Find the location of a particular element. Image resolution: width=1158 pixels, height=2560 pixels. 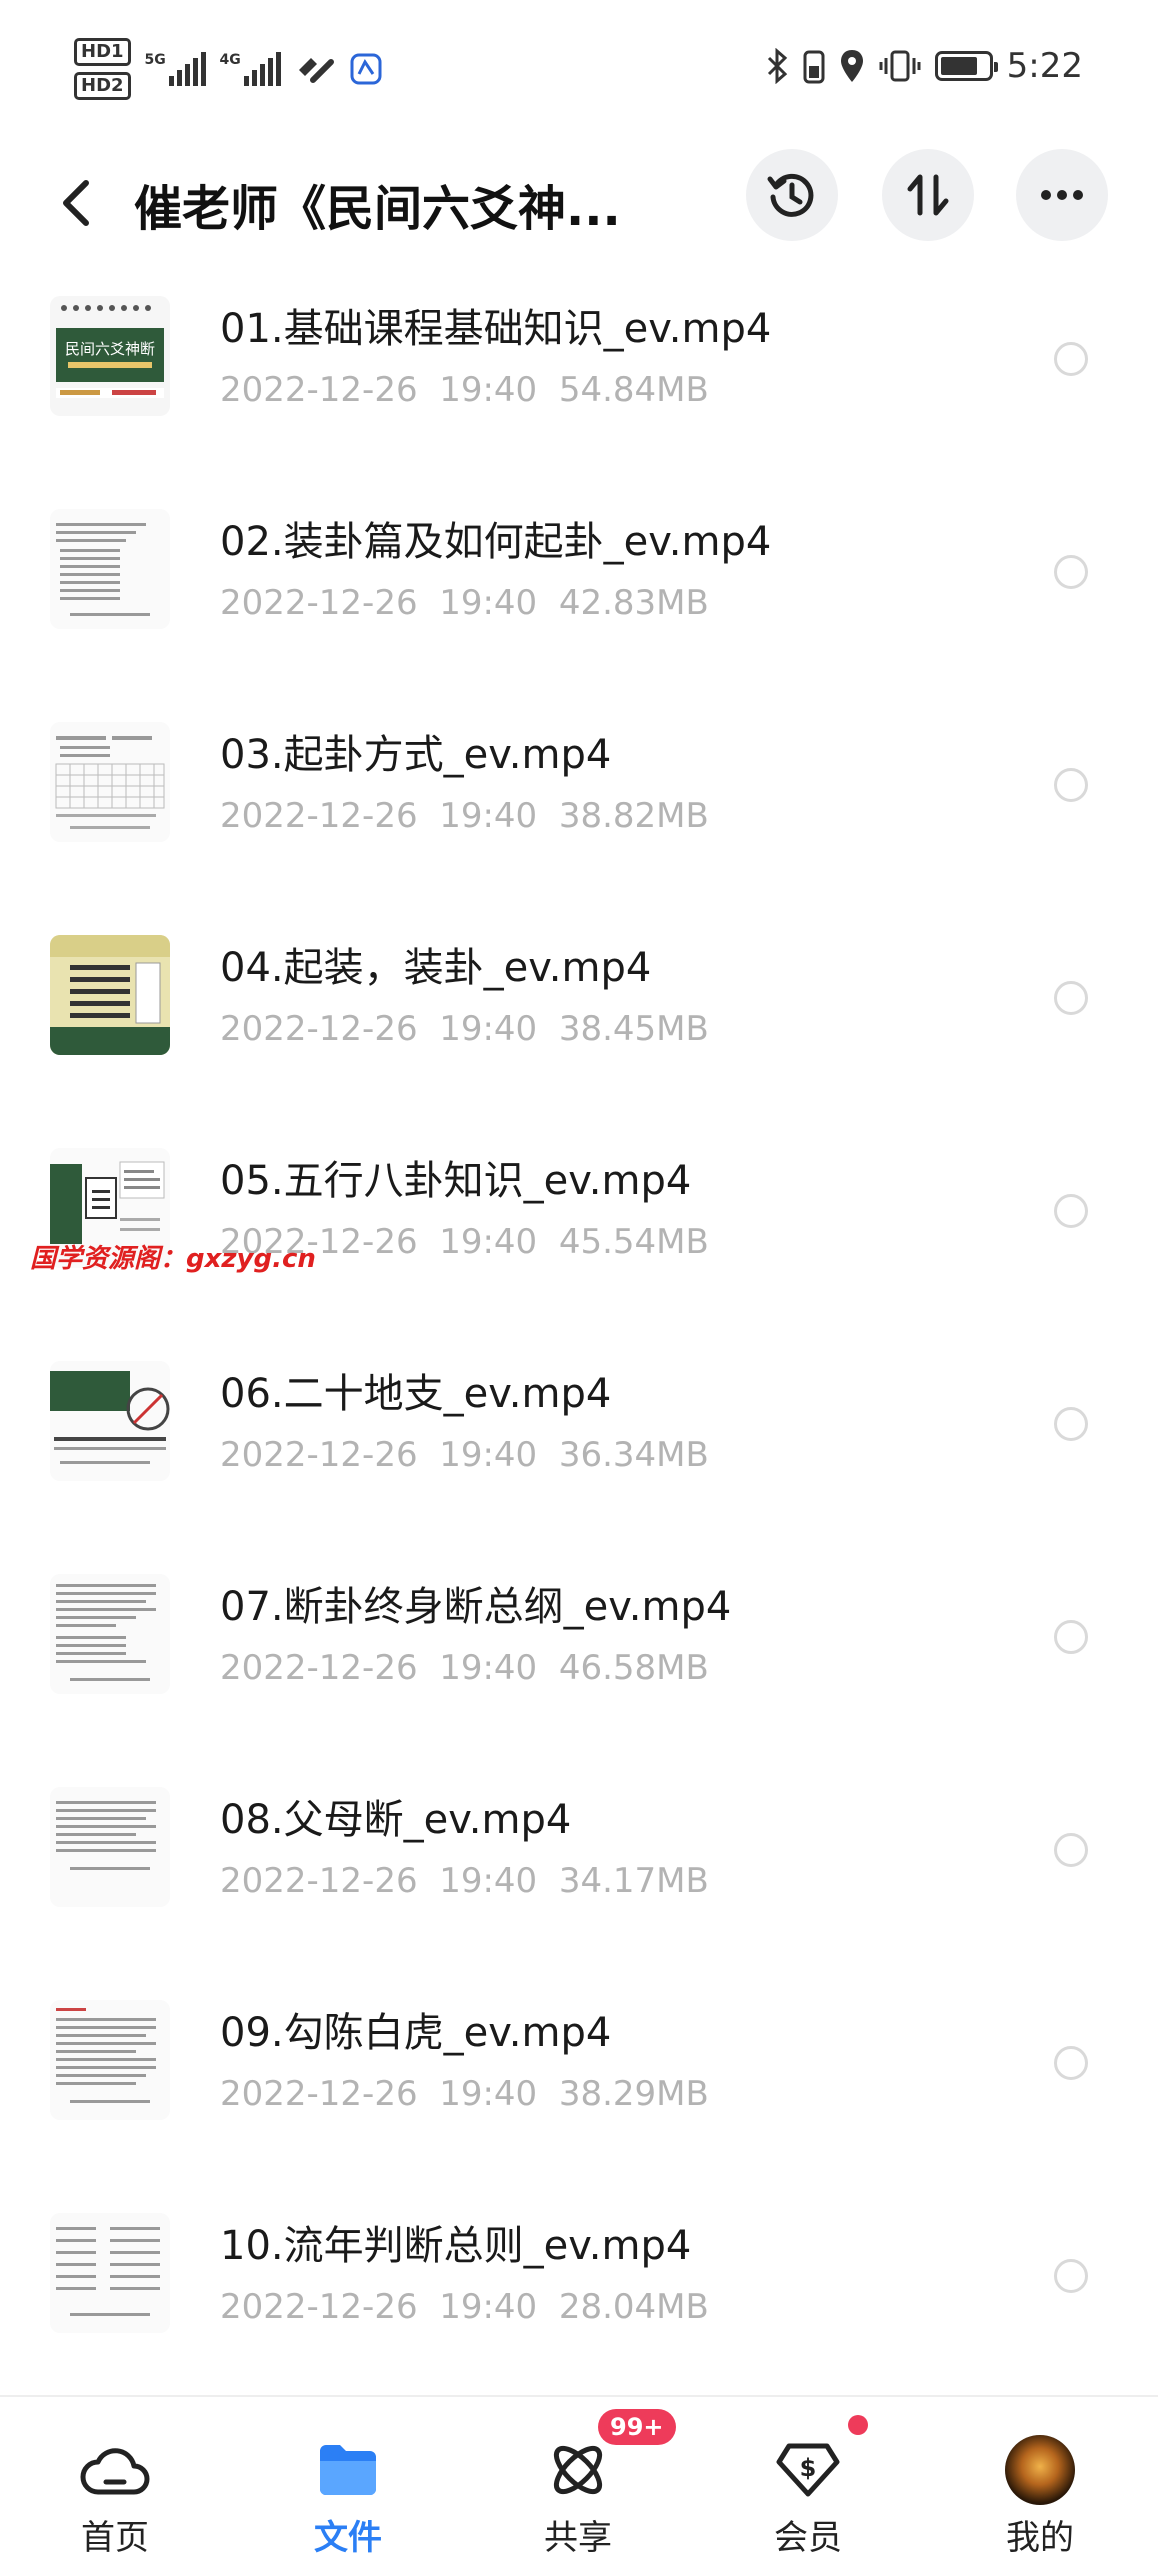

file-size: 28.04MB is located at coordinates (633, 2307).